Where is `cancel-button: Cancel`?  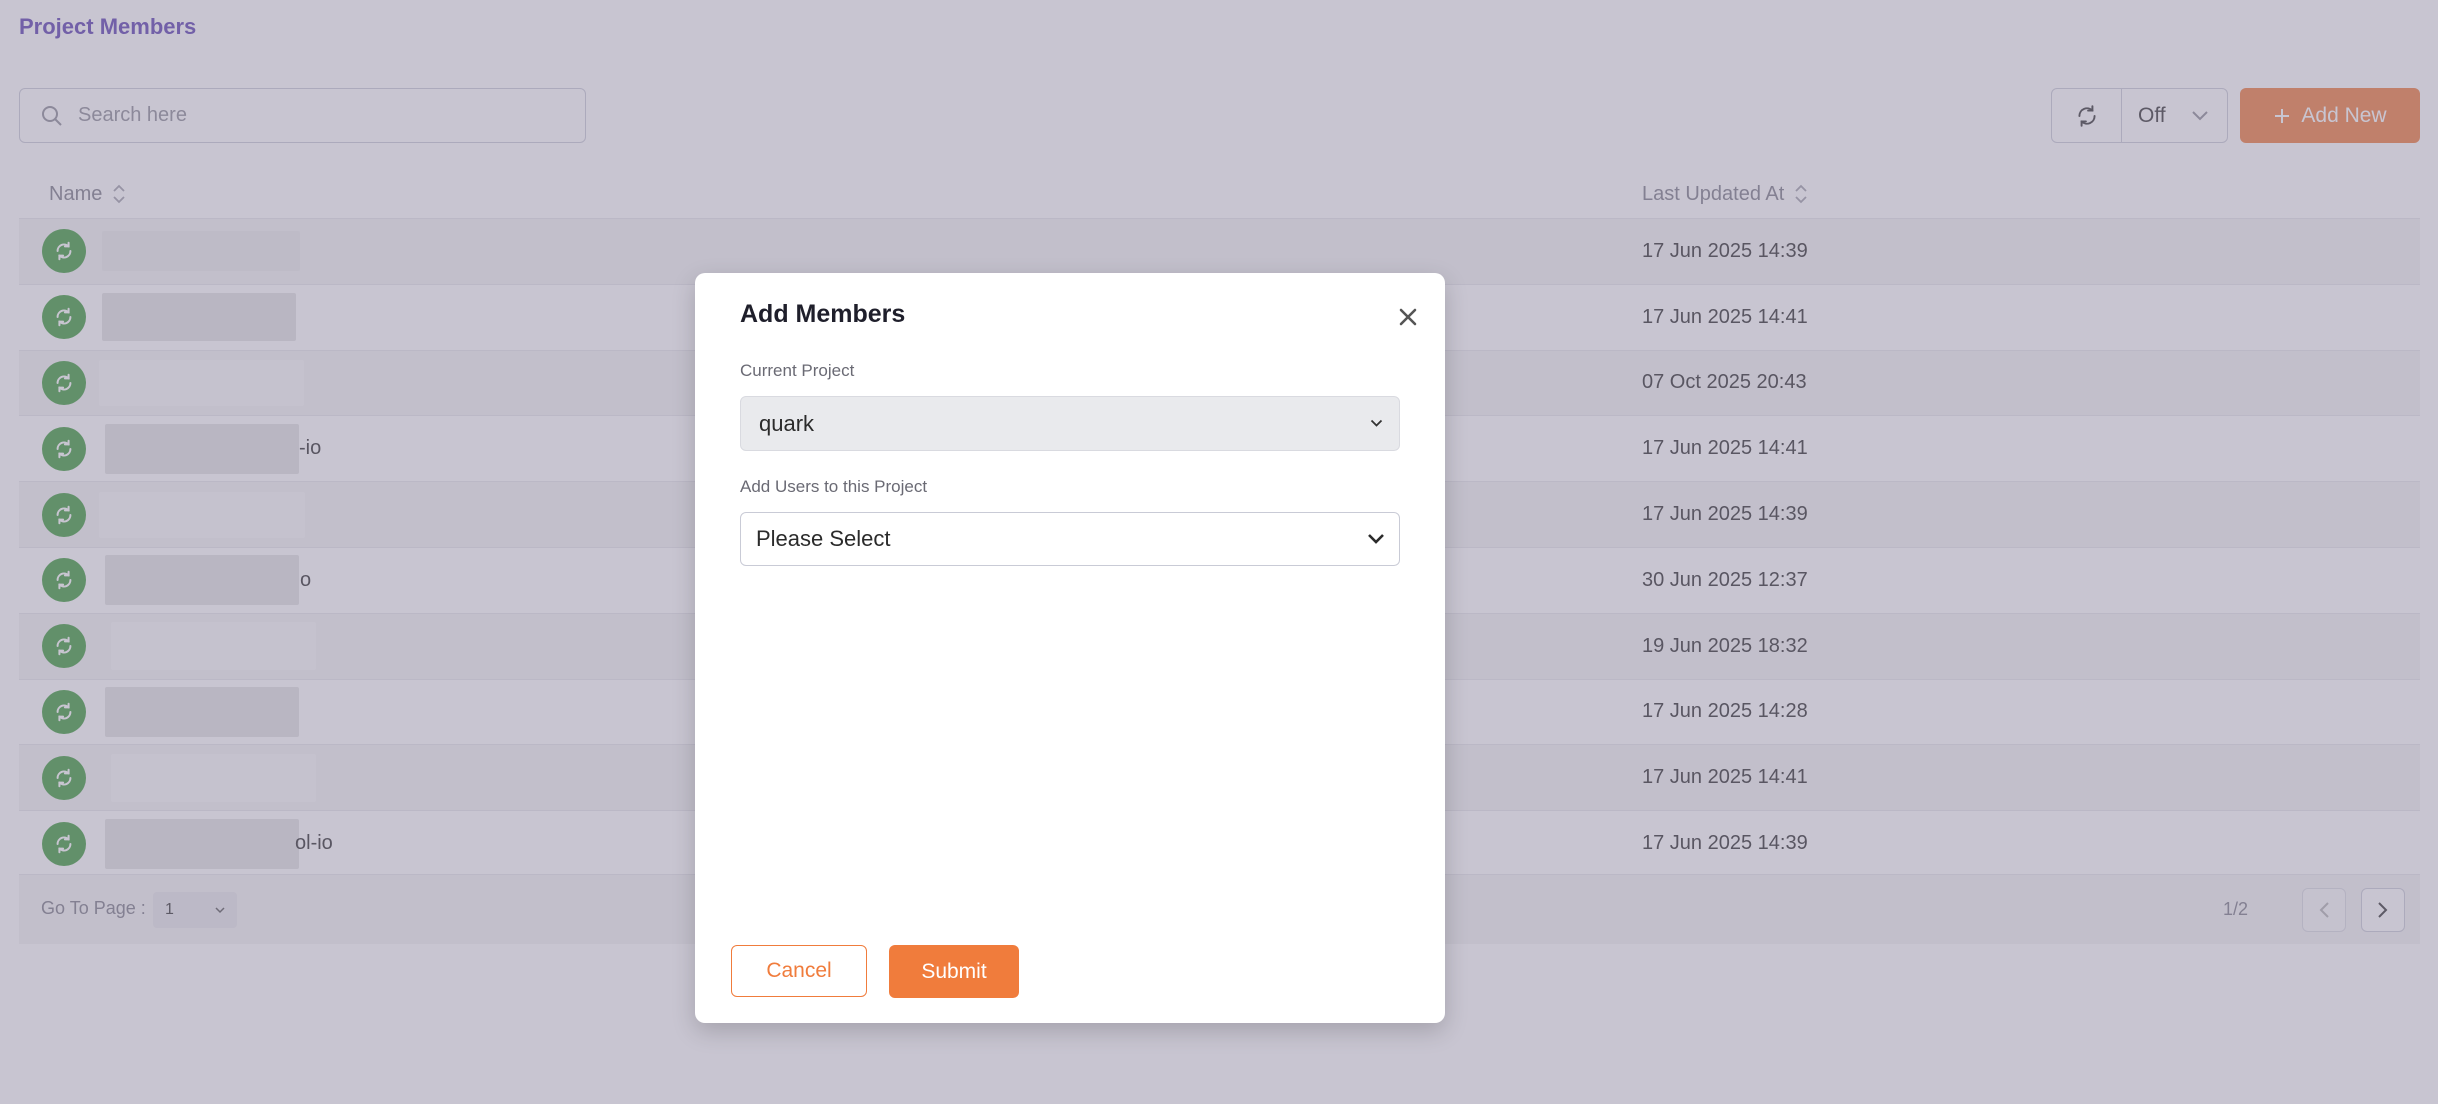 cancel-button: Cancel is located at coordinates (799, 971).